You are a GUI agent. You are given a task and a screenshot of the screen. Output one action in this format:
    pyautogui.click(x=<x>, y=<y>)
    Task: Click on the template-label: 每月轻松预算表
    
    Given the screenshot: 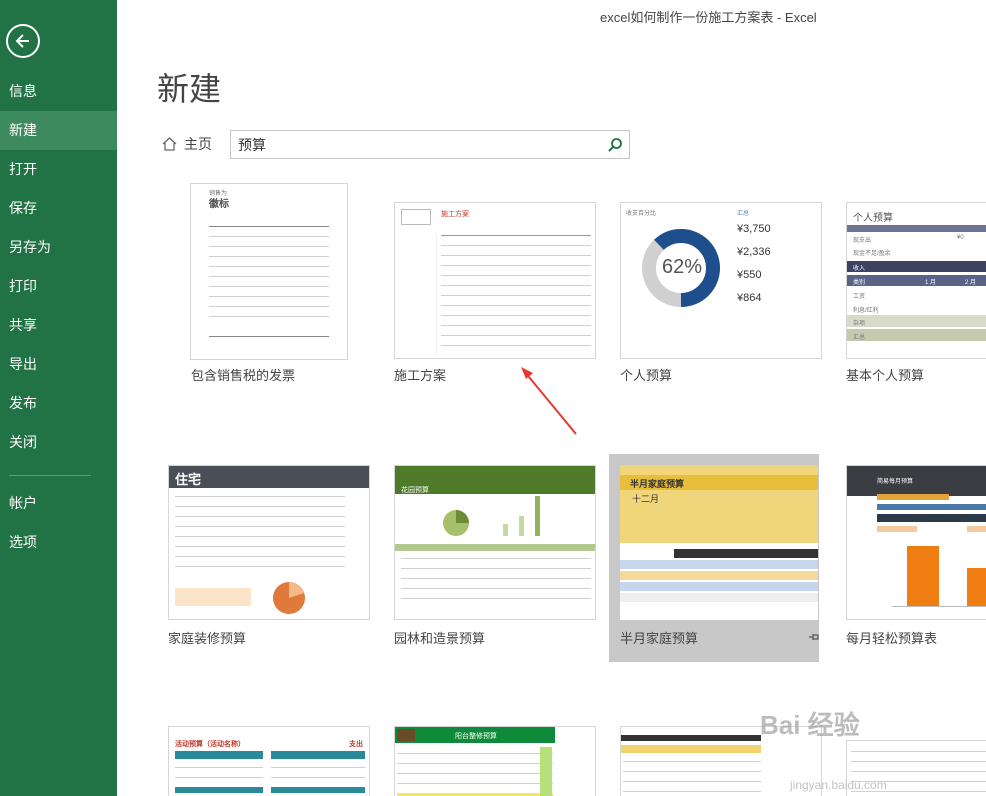 What is the action you would take?
    pyautogui.click(x=892, y=638)
    